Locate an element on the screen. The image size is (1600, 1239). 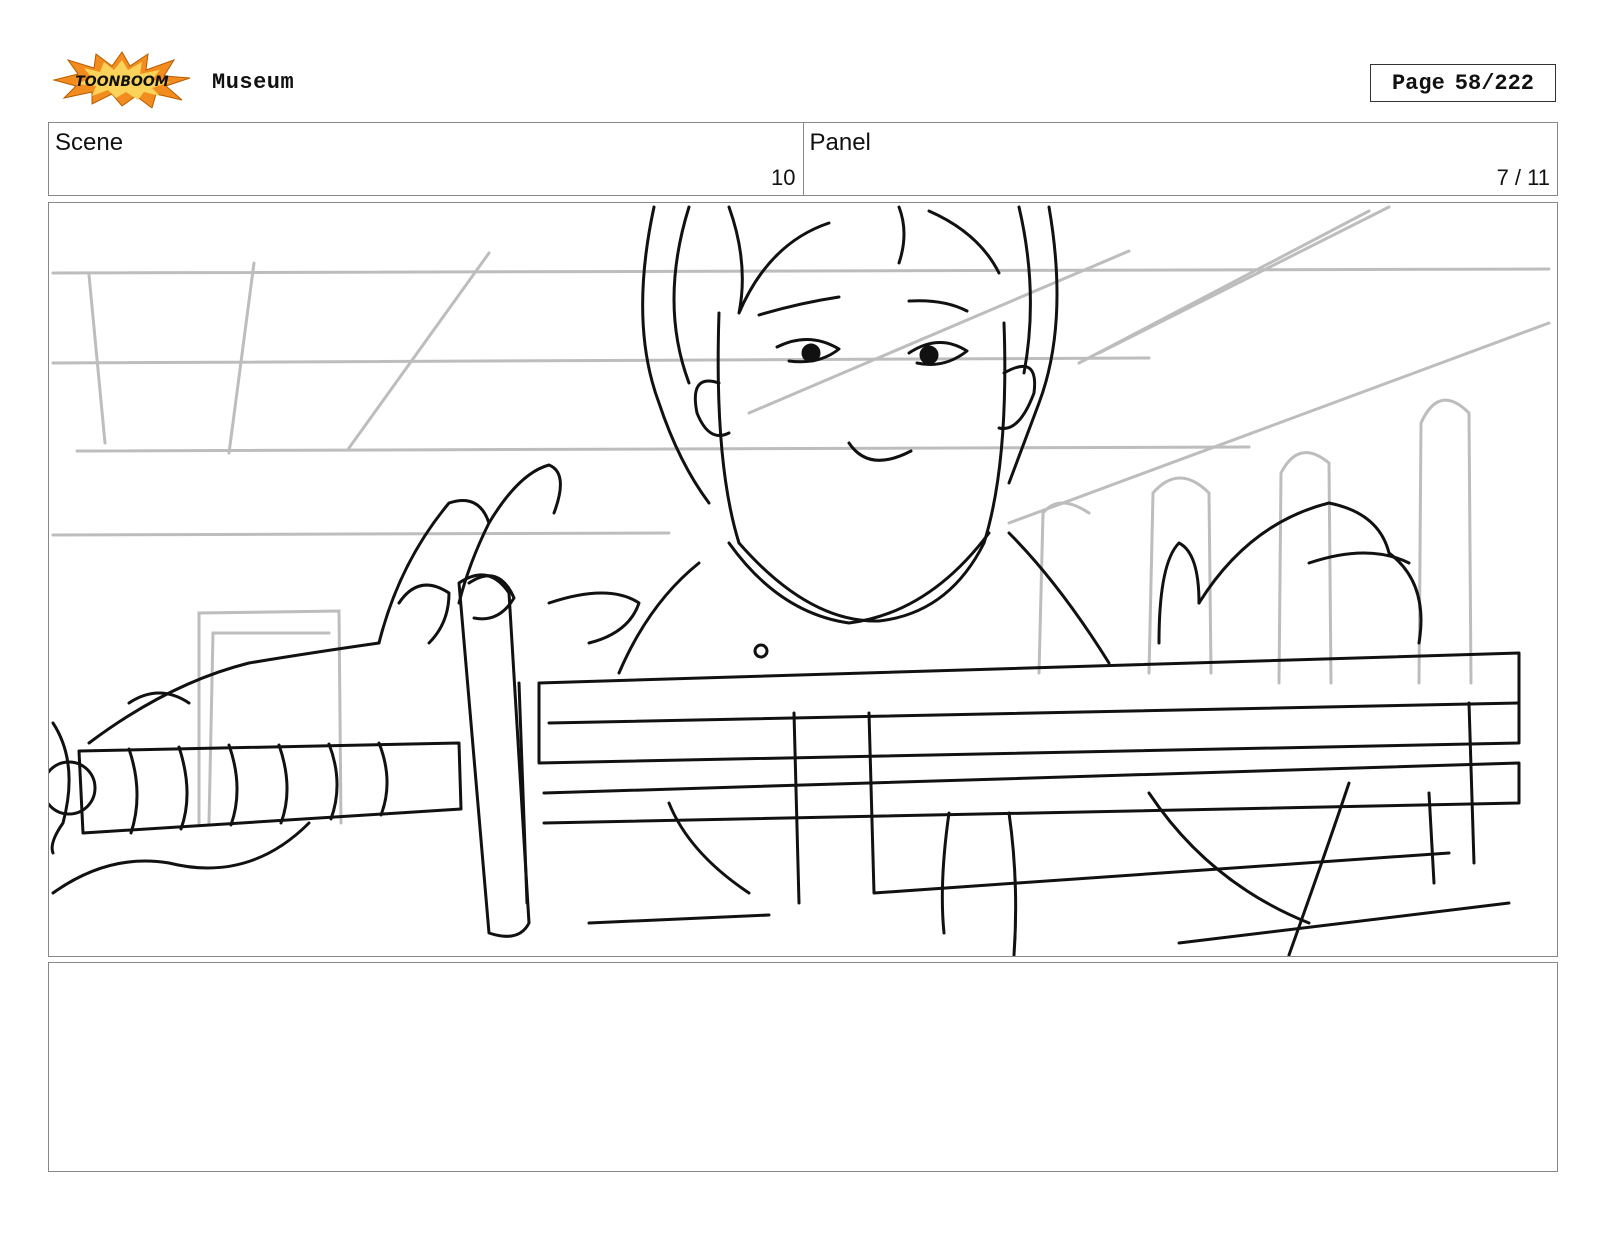
logo-burst-icon: TOONBOOM is located at coordinates (121, 80).